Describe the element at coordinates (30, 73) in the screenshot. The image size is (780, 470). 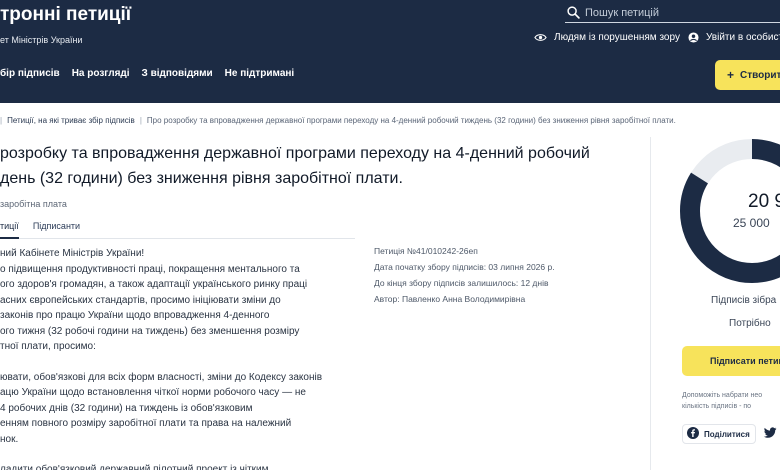
I see `nav-collecting: бір підписів` at that location.